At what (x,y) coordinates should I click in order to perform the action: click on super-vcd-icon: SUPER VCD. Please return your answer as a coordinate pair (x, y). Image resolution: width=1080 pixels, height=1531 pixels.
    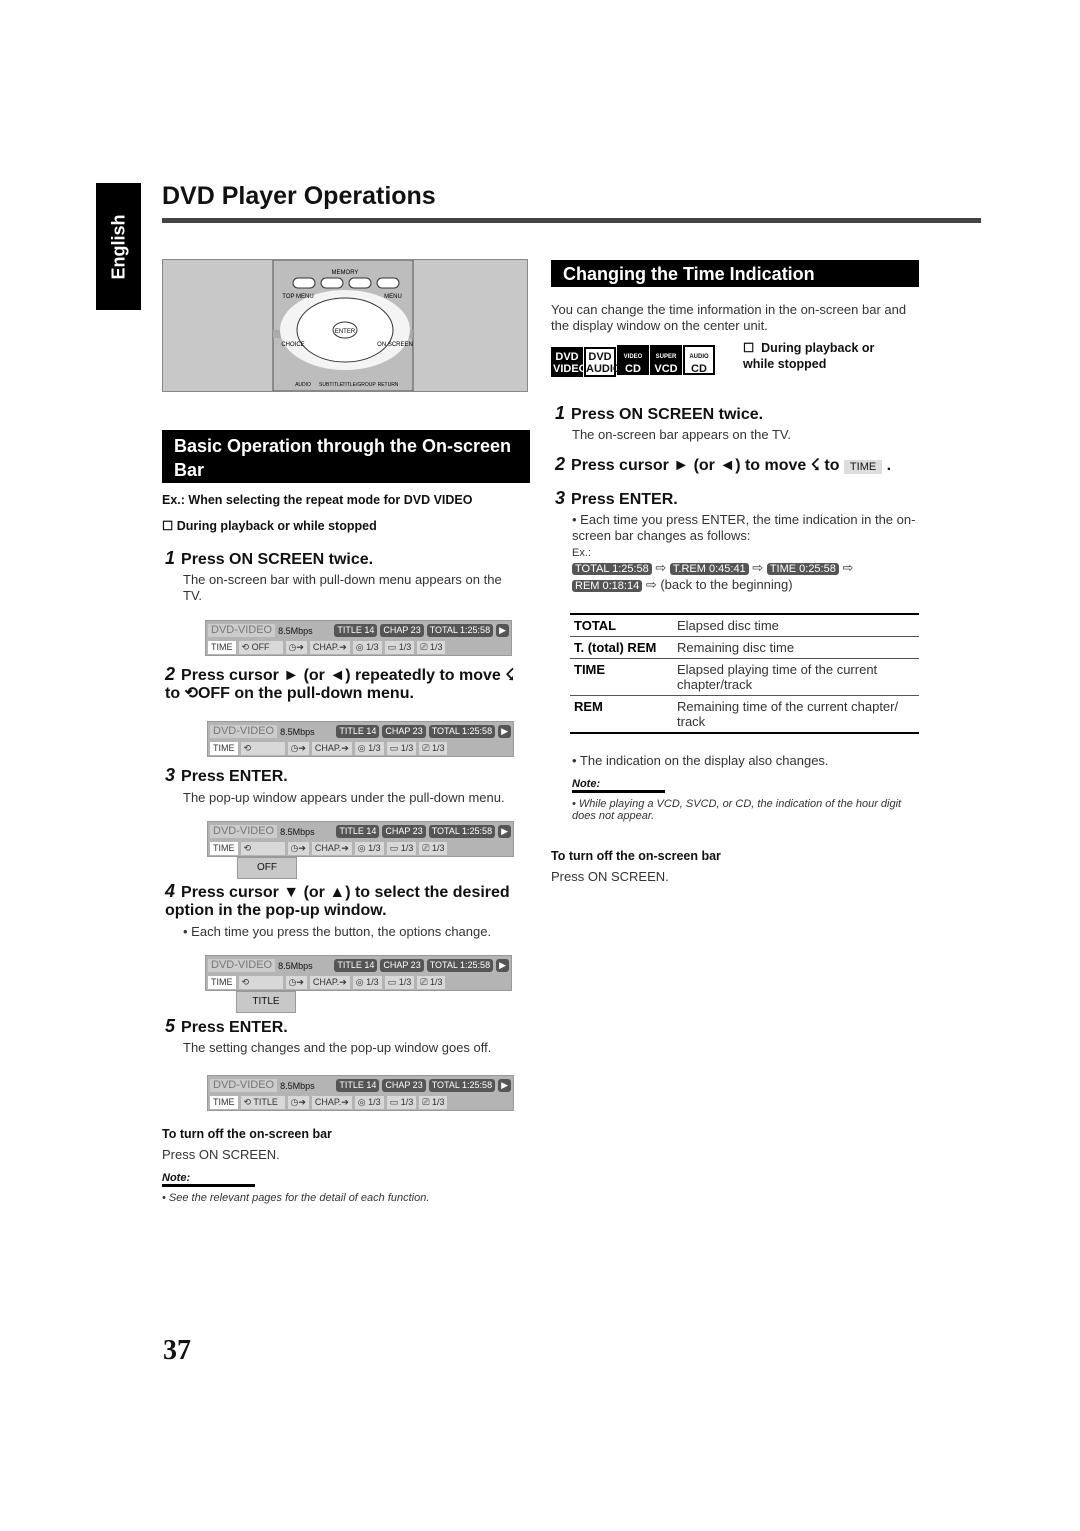
    Looking at the image, I should click on (666, 360).